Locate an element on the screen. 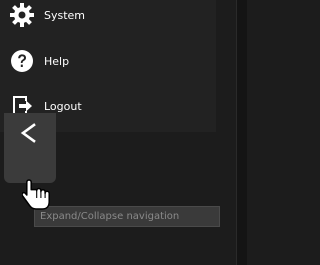 The height and width of the screenshot is (265, 320). question-icon is located at coordinates (22, 61).